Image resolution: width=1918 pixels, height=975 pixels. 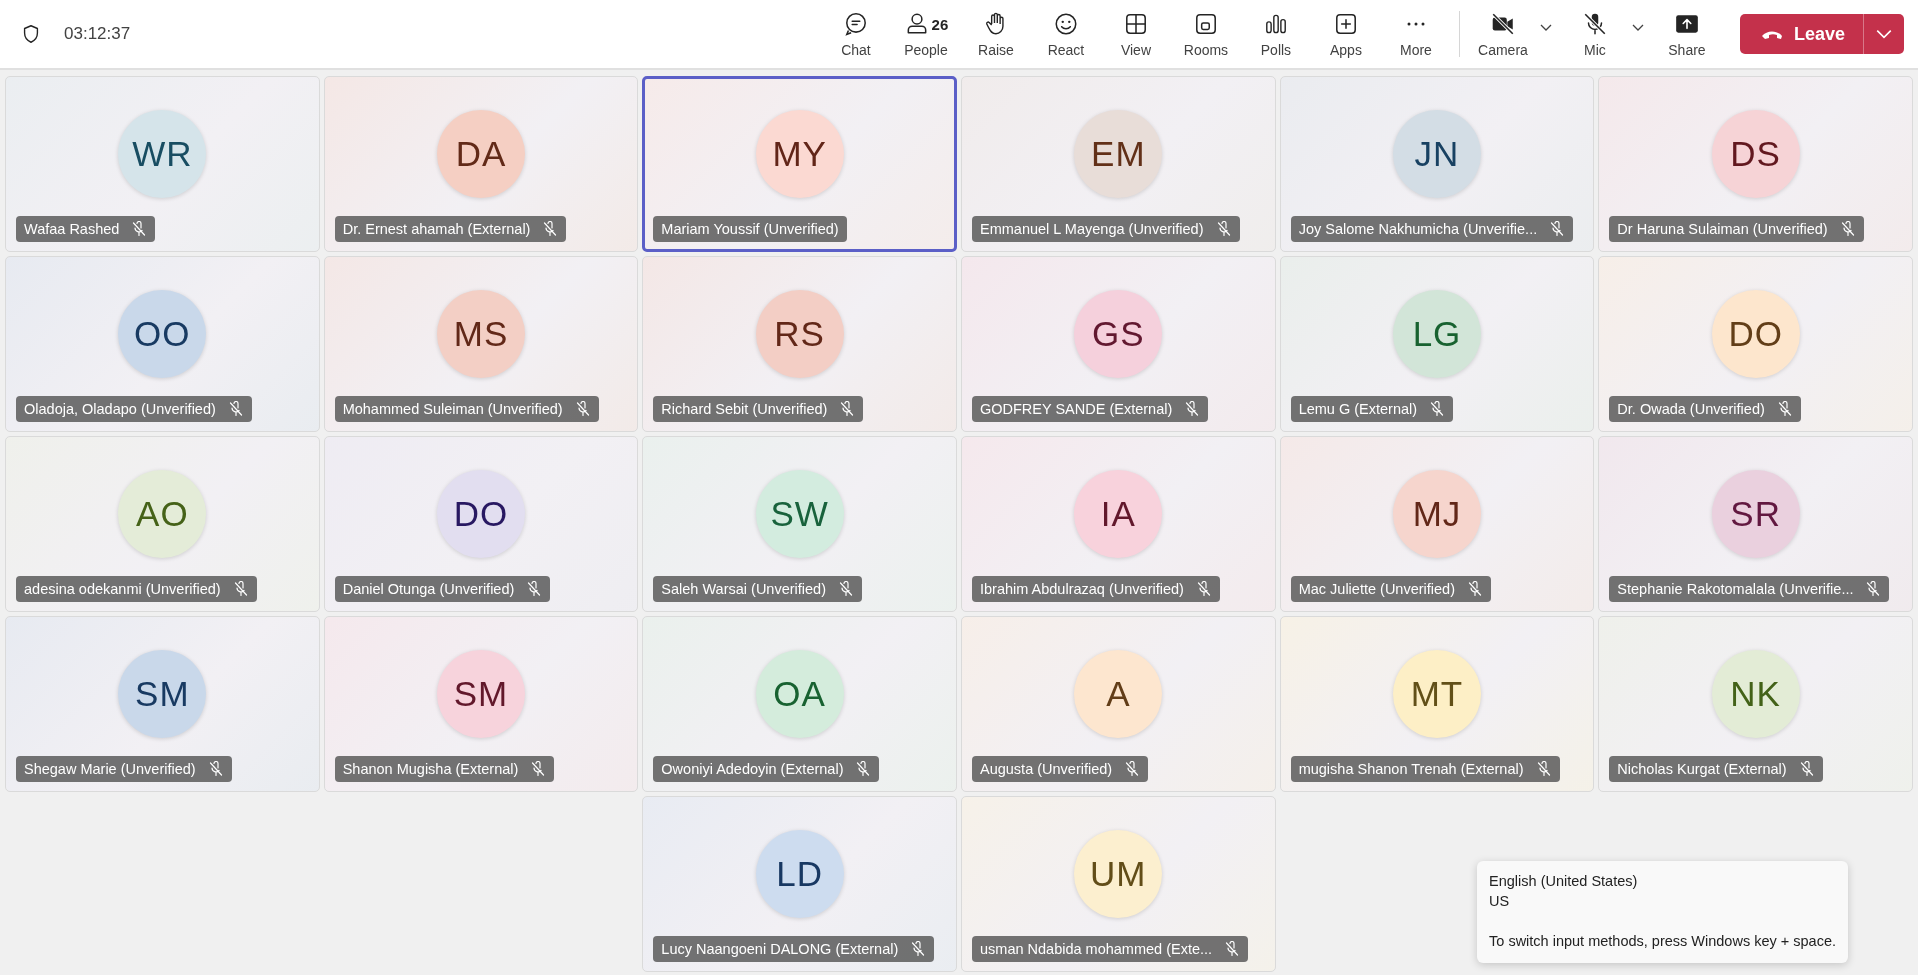 What do you see at coordinates (940, 24) in the screenshot?
I see `people-count: 26` at bounding box center [940, 24].